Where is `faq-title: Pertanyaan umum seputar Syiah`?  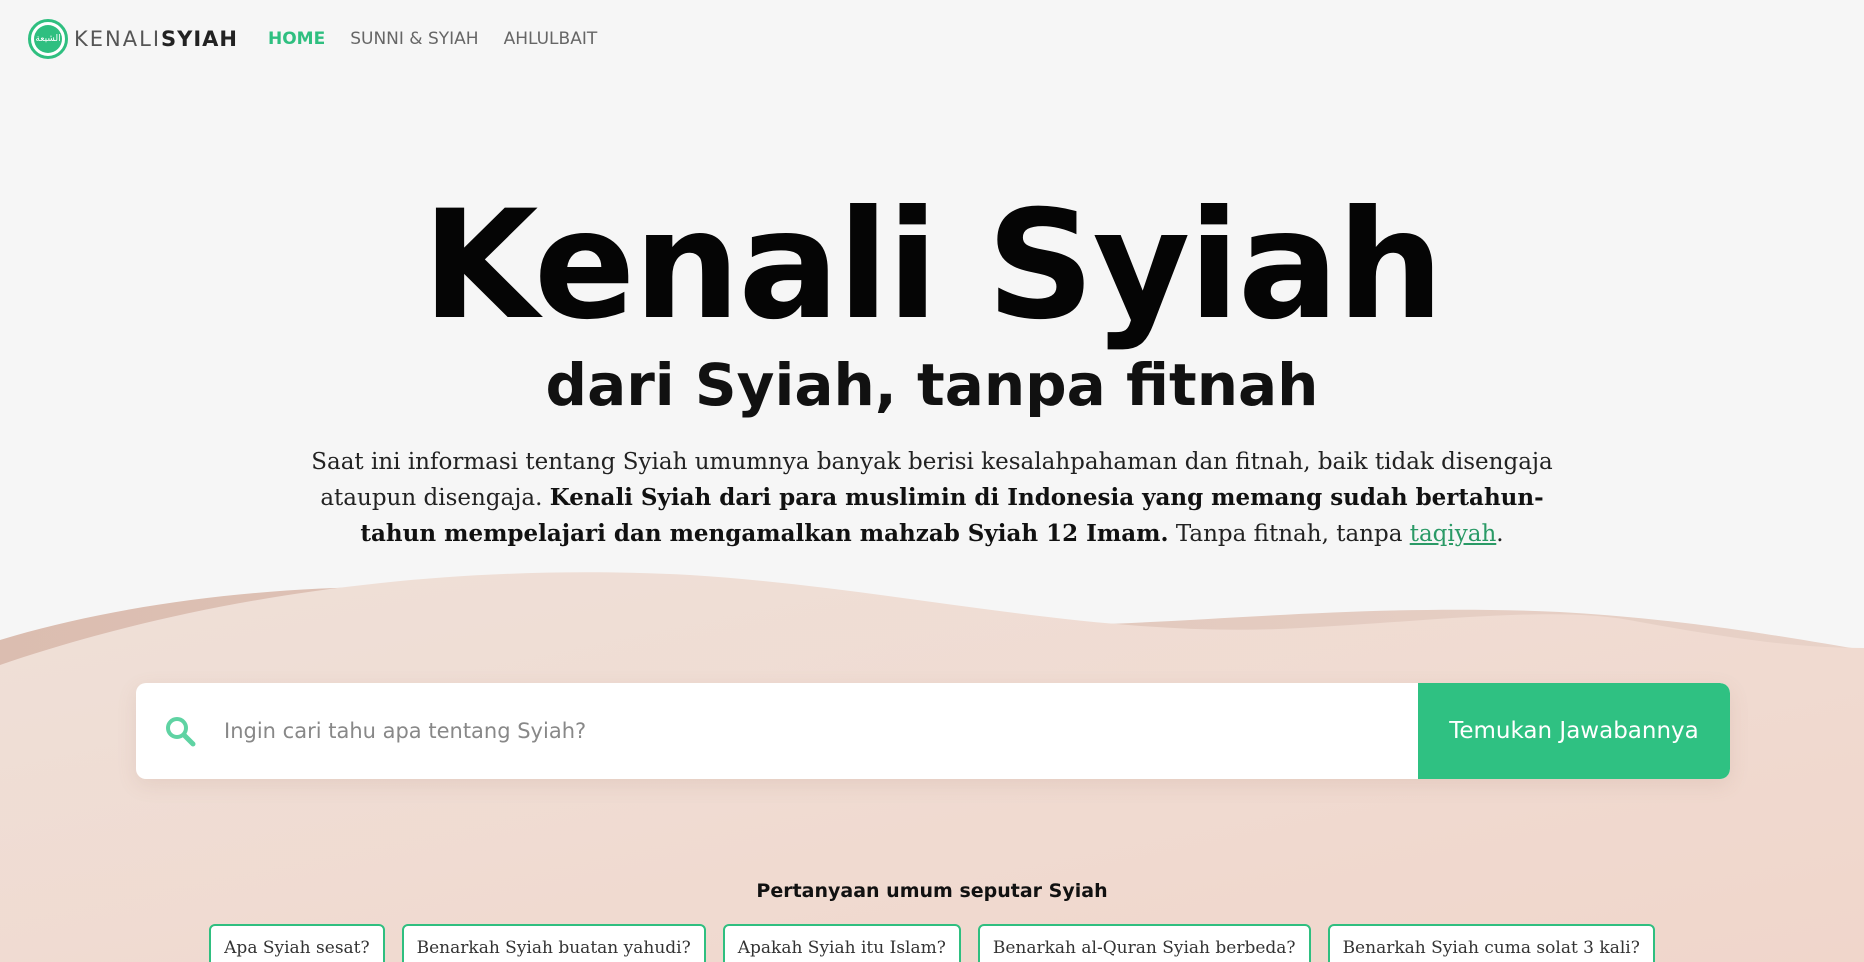
faq-title: Pertanyaan umum seputar Syiah is located at coordinates (932, 891).